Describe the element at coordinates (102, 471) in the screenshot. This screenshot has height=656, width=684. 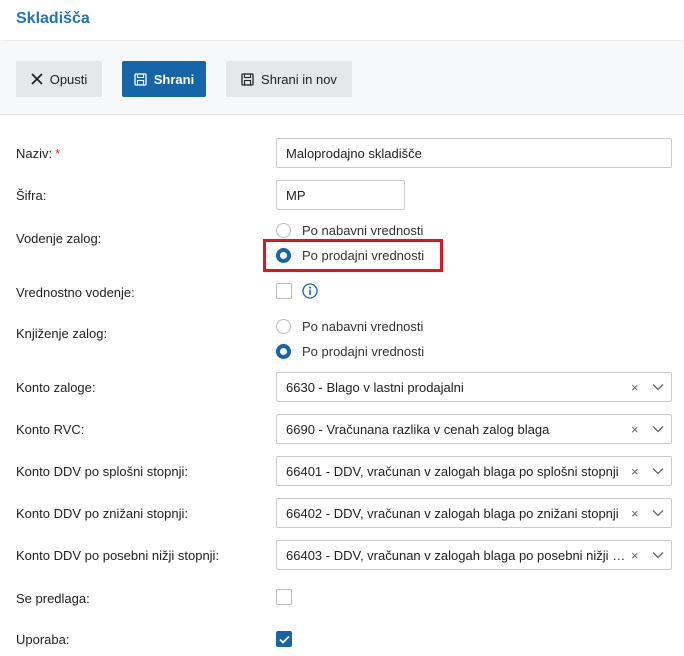
I see `konto-ddv-splosni-label: Konto DDV po splošni stopnji:` at that location.